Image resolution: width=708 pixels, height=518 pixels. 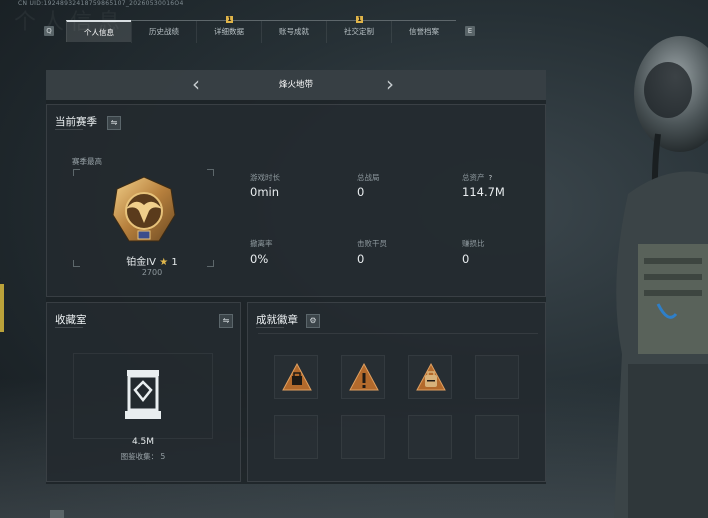 I want to click on tab-personal-info: 个人信息, so click(x=98, y=31).